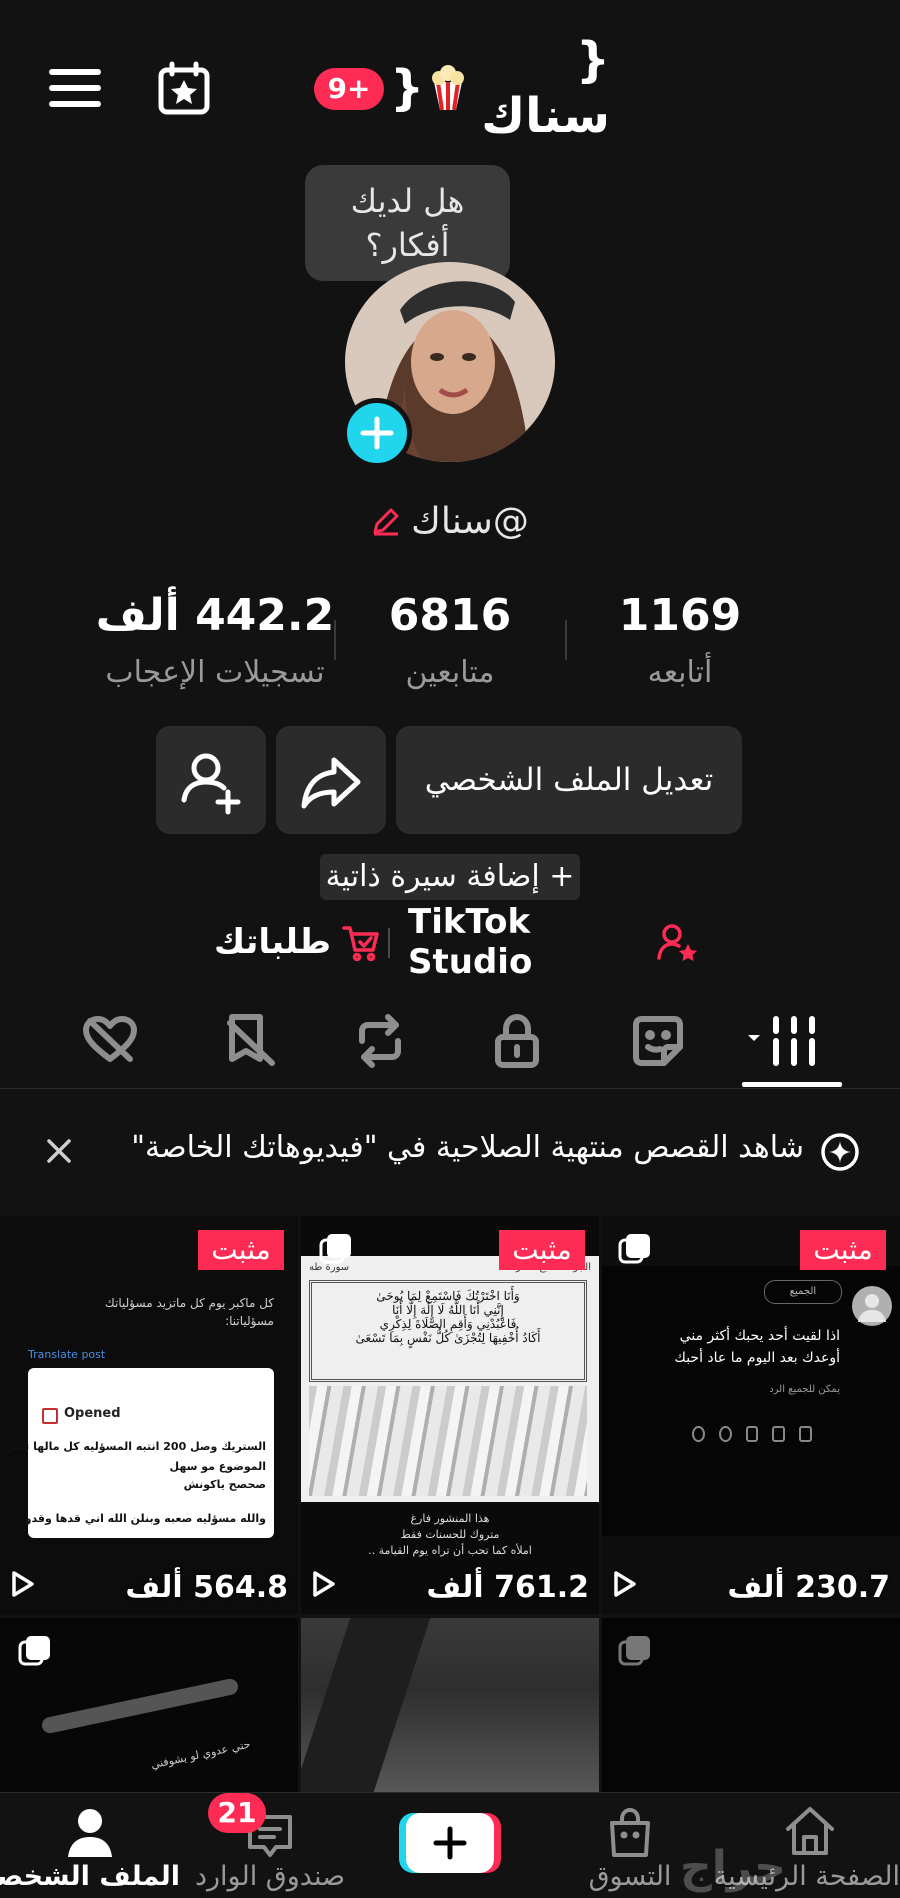 This screenshot has height=1898, width=900. I want to click on toolbar-icons, so click(752, 1436).